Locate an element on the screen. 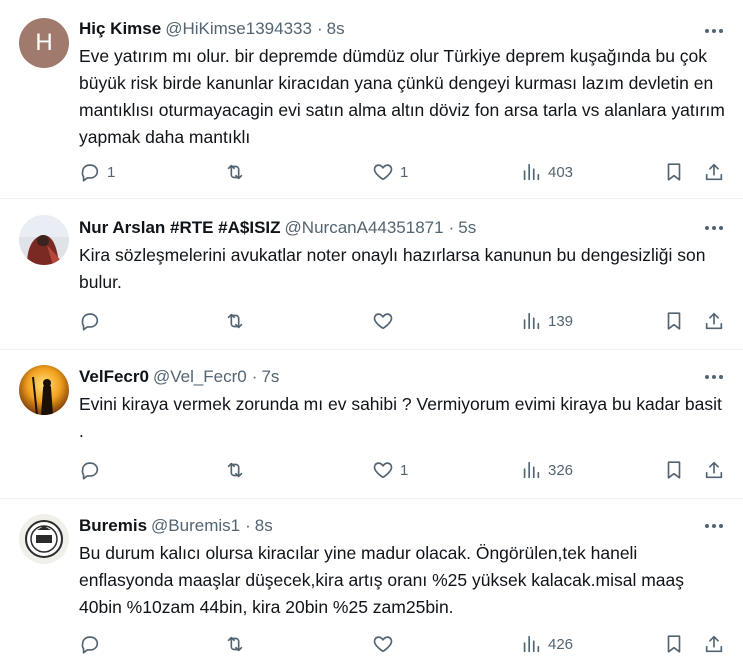  action-bar: 1 1 403 is located at coordinates (402, 173).